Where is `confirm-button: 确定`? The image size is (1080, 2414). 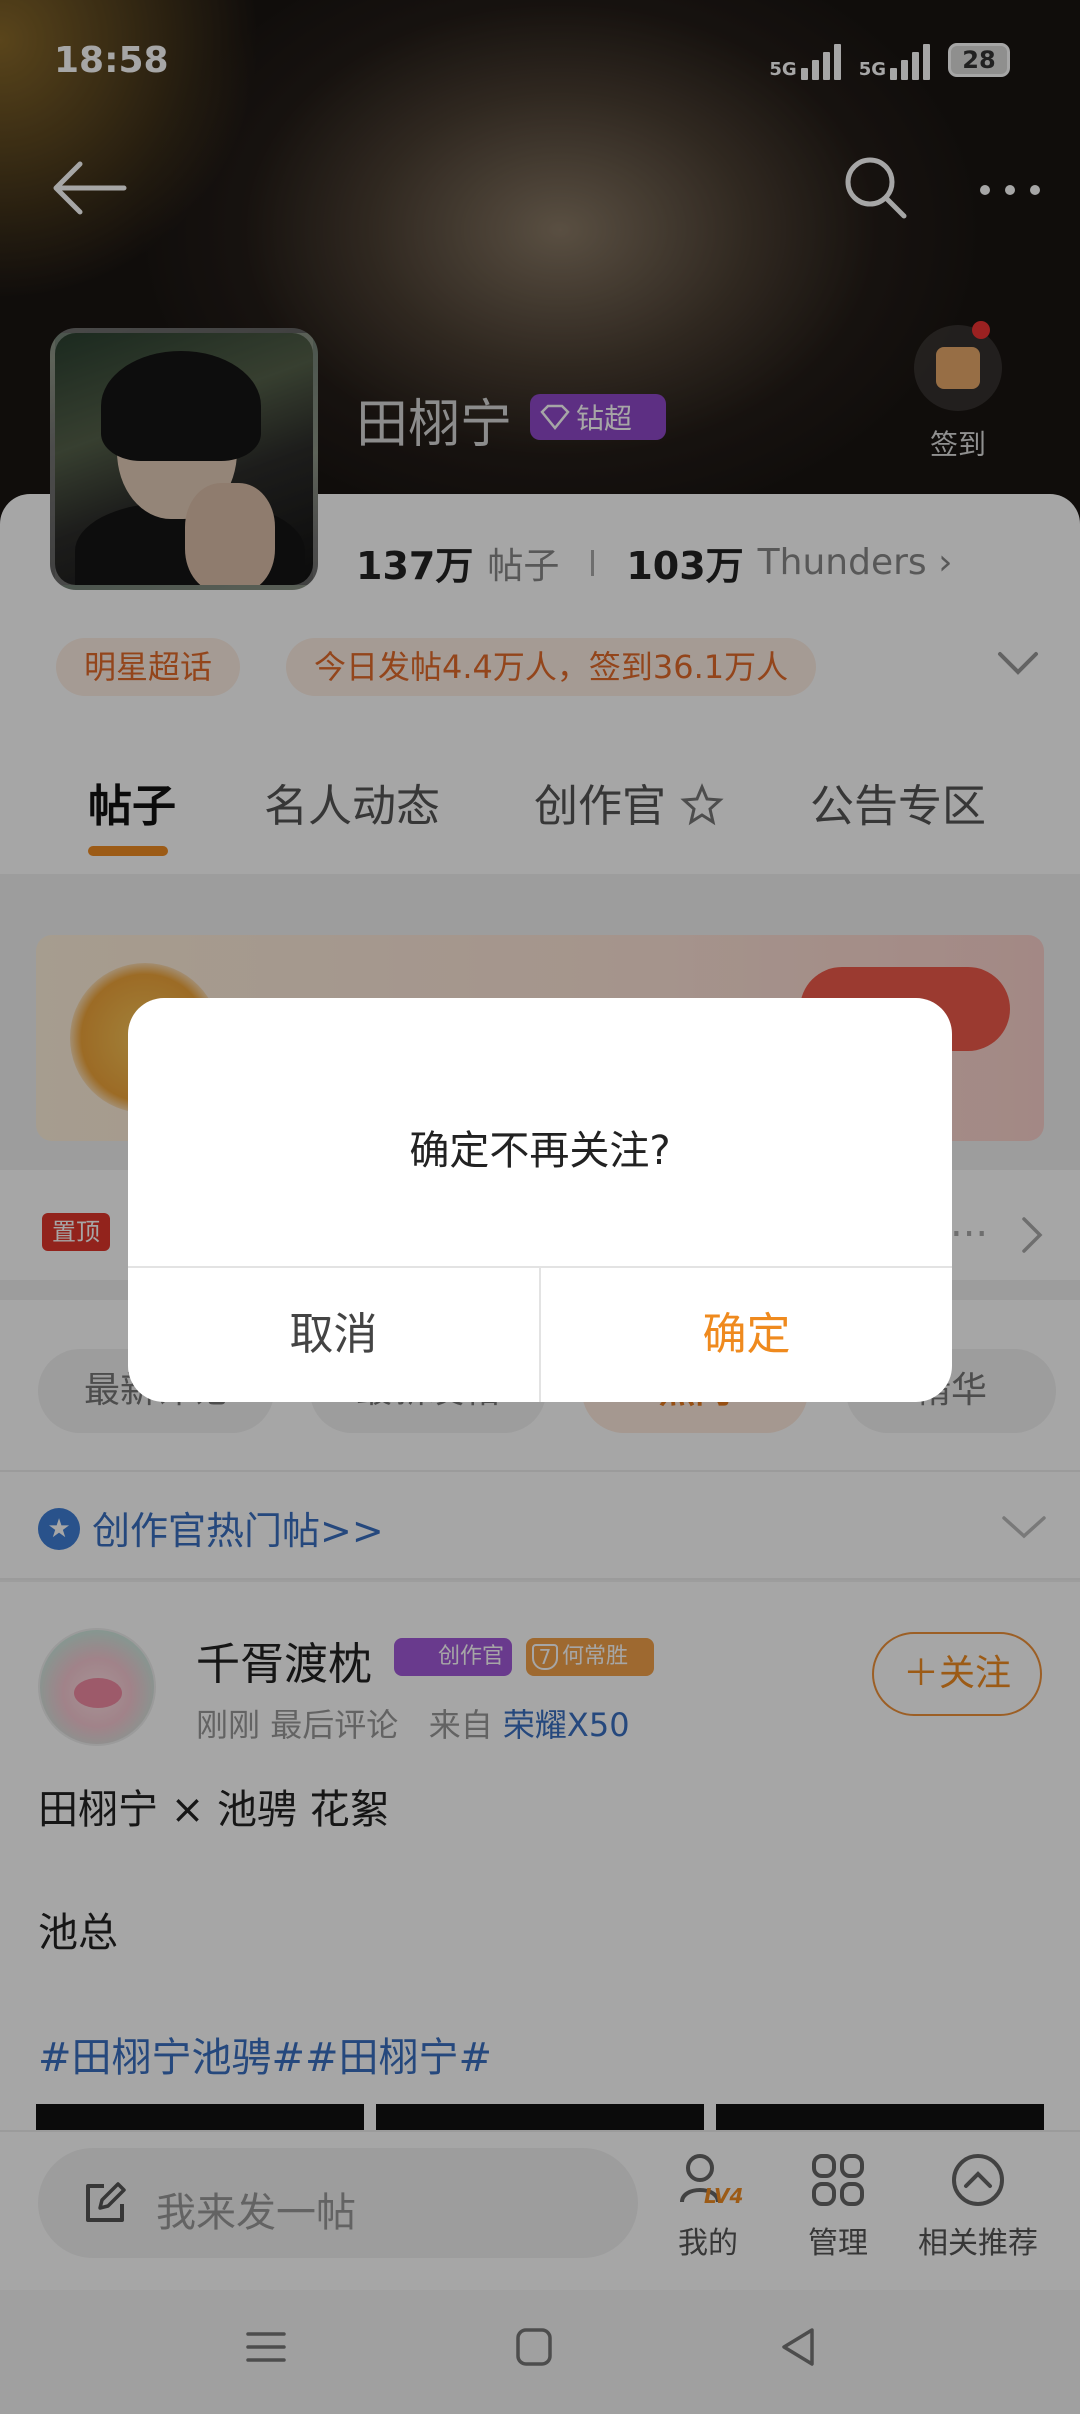
confirm-button: 确定 is located at coordinates (746, 1335).